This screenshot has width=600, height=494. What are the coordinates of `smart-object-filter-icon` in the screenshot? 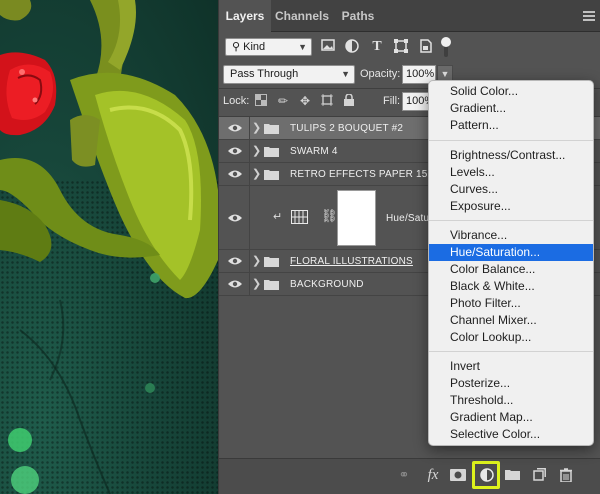 It's located at (426, 47).